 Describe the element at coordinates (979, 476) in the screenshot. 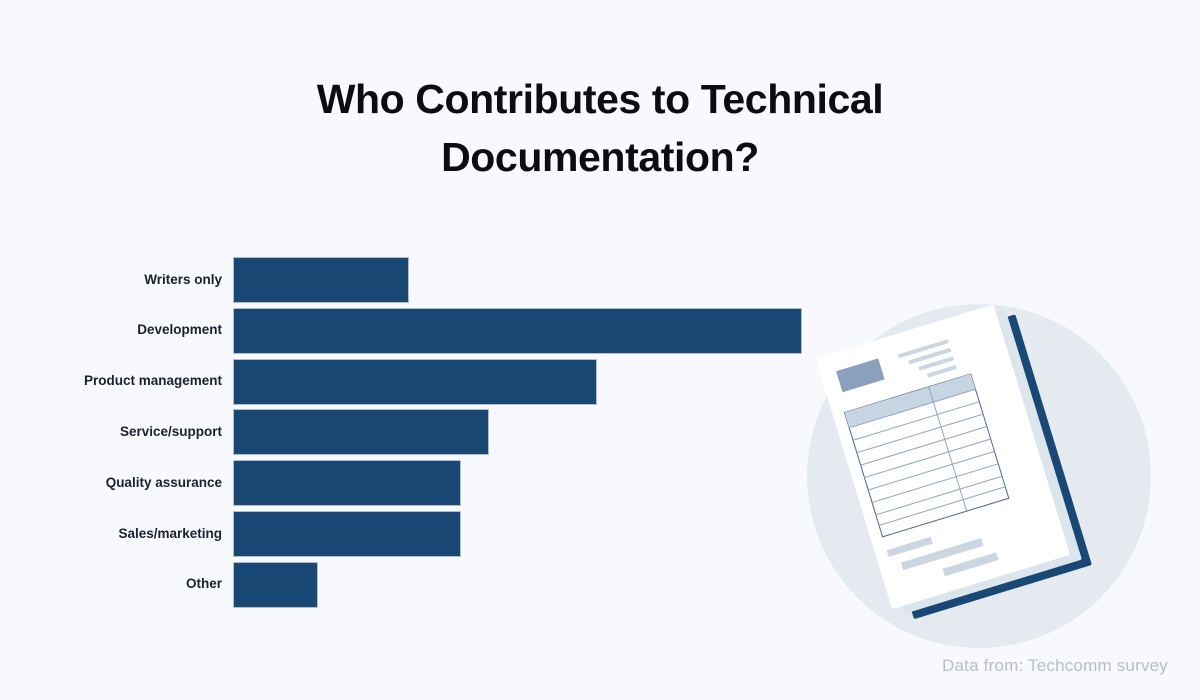

I see `document-illustration` at that location.